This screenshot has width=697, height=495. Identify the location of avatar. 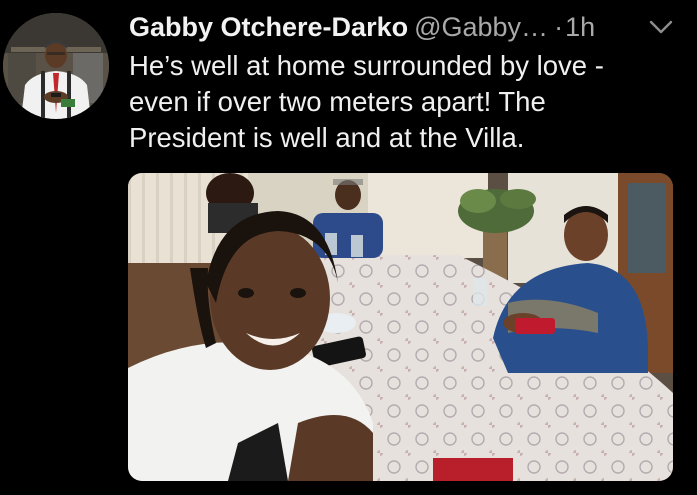
(56, 66).